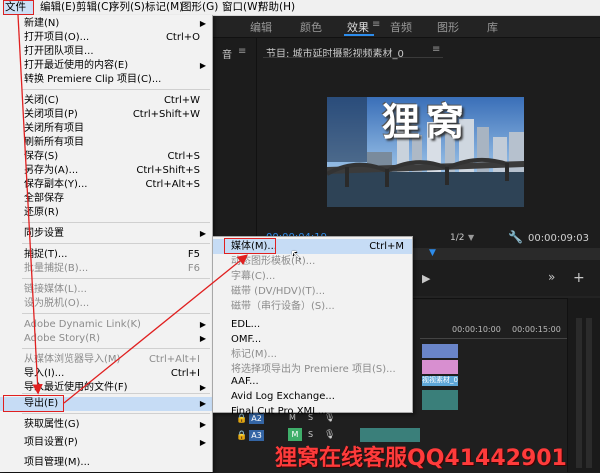 This screenshot has width=600, height=473. What do you see at coordinates (296, 255) in the screenshot?
I see `mouse-cursor-icon: ↖` at bounding box center [296, 255].